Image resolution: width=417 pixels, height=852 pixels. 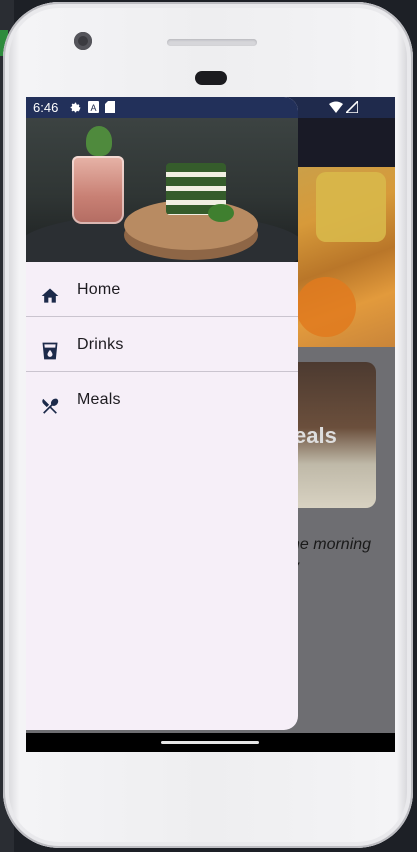 I want to click on menu-item-label: Drinks, so click(x=100, y=344).